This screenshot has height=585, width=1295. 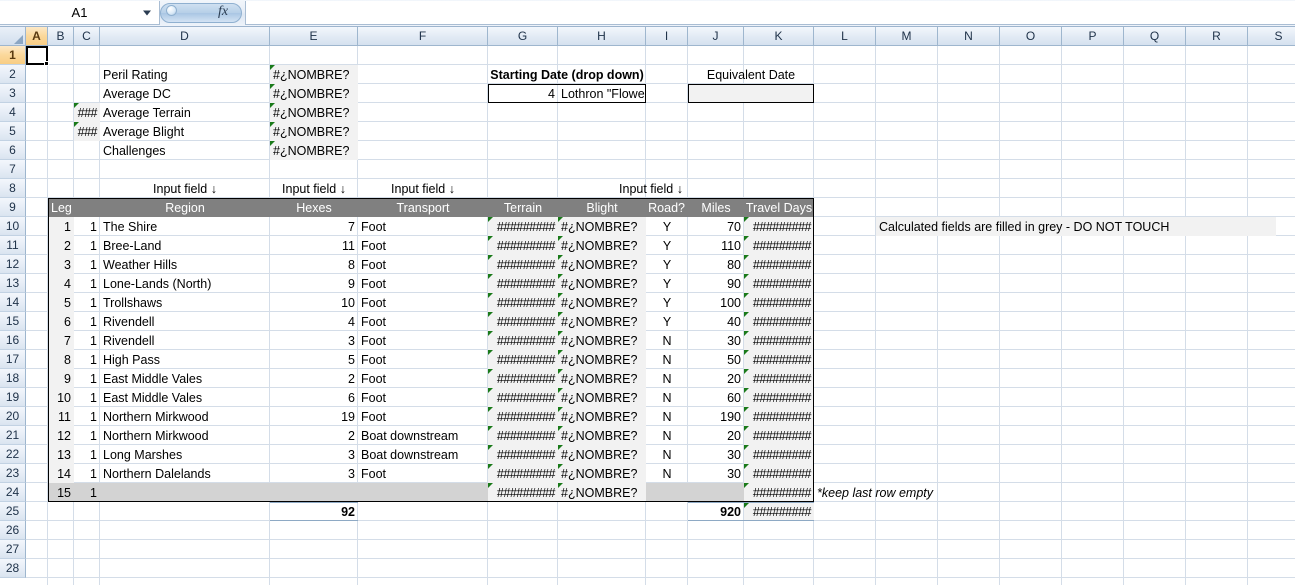 I want to click on row-header-3: 3, so click(x=13, y=93).